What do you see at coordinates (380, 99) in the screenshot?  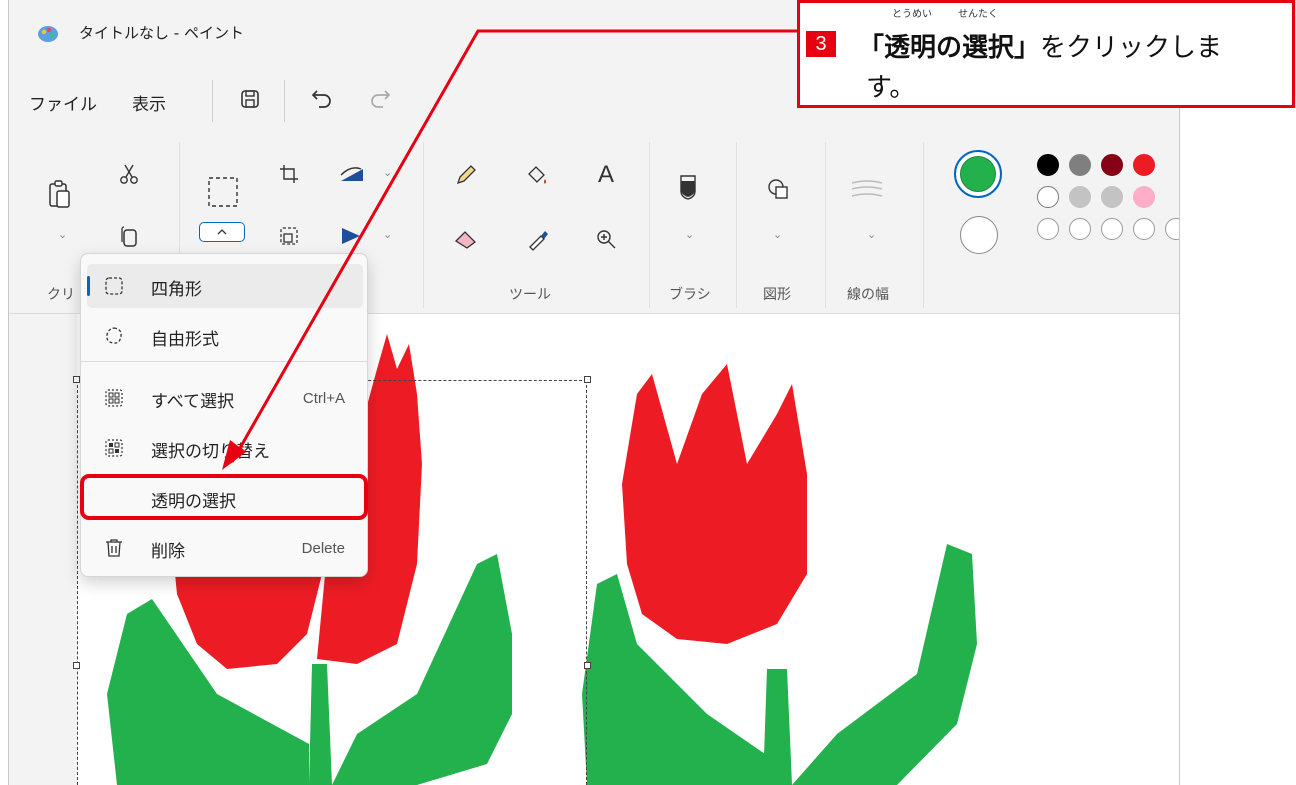 I see `redo-icon` at bounding box center [380, 99].